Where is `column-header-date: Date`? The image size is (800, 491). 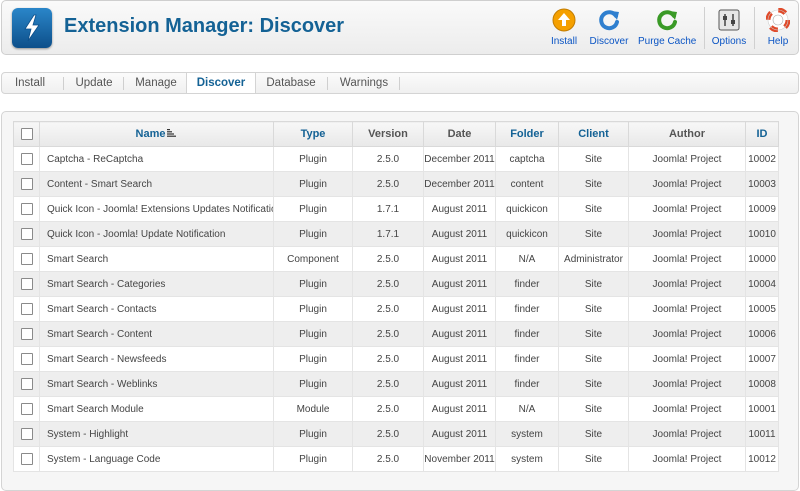
column-header-date: Date is located at coordinates (459, 134).